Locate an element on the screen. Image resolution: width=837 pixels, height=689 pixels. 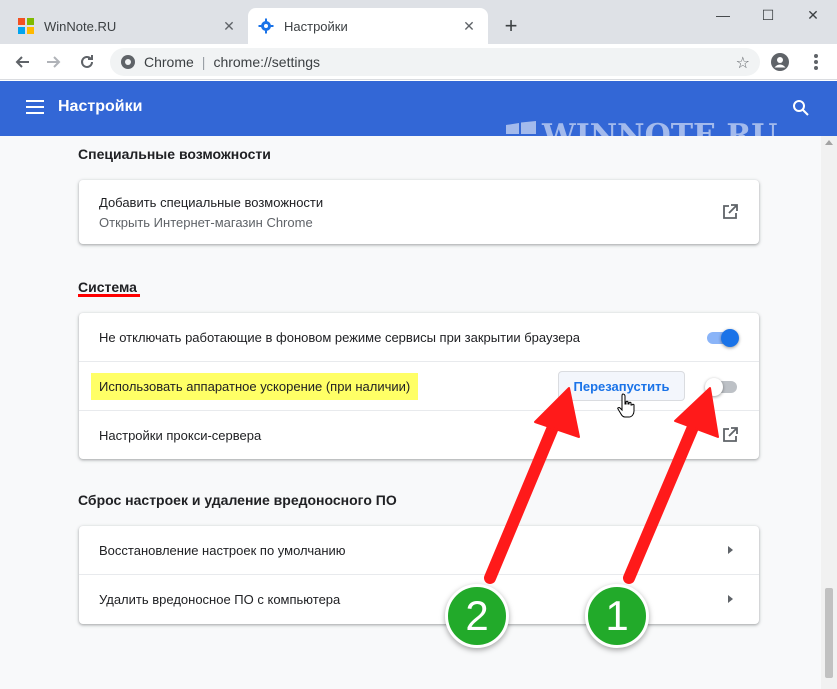
section-title-system: Система is located at coordinates (107, 287).